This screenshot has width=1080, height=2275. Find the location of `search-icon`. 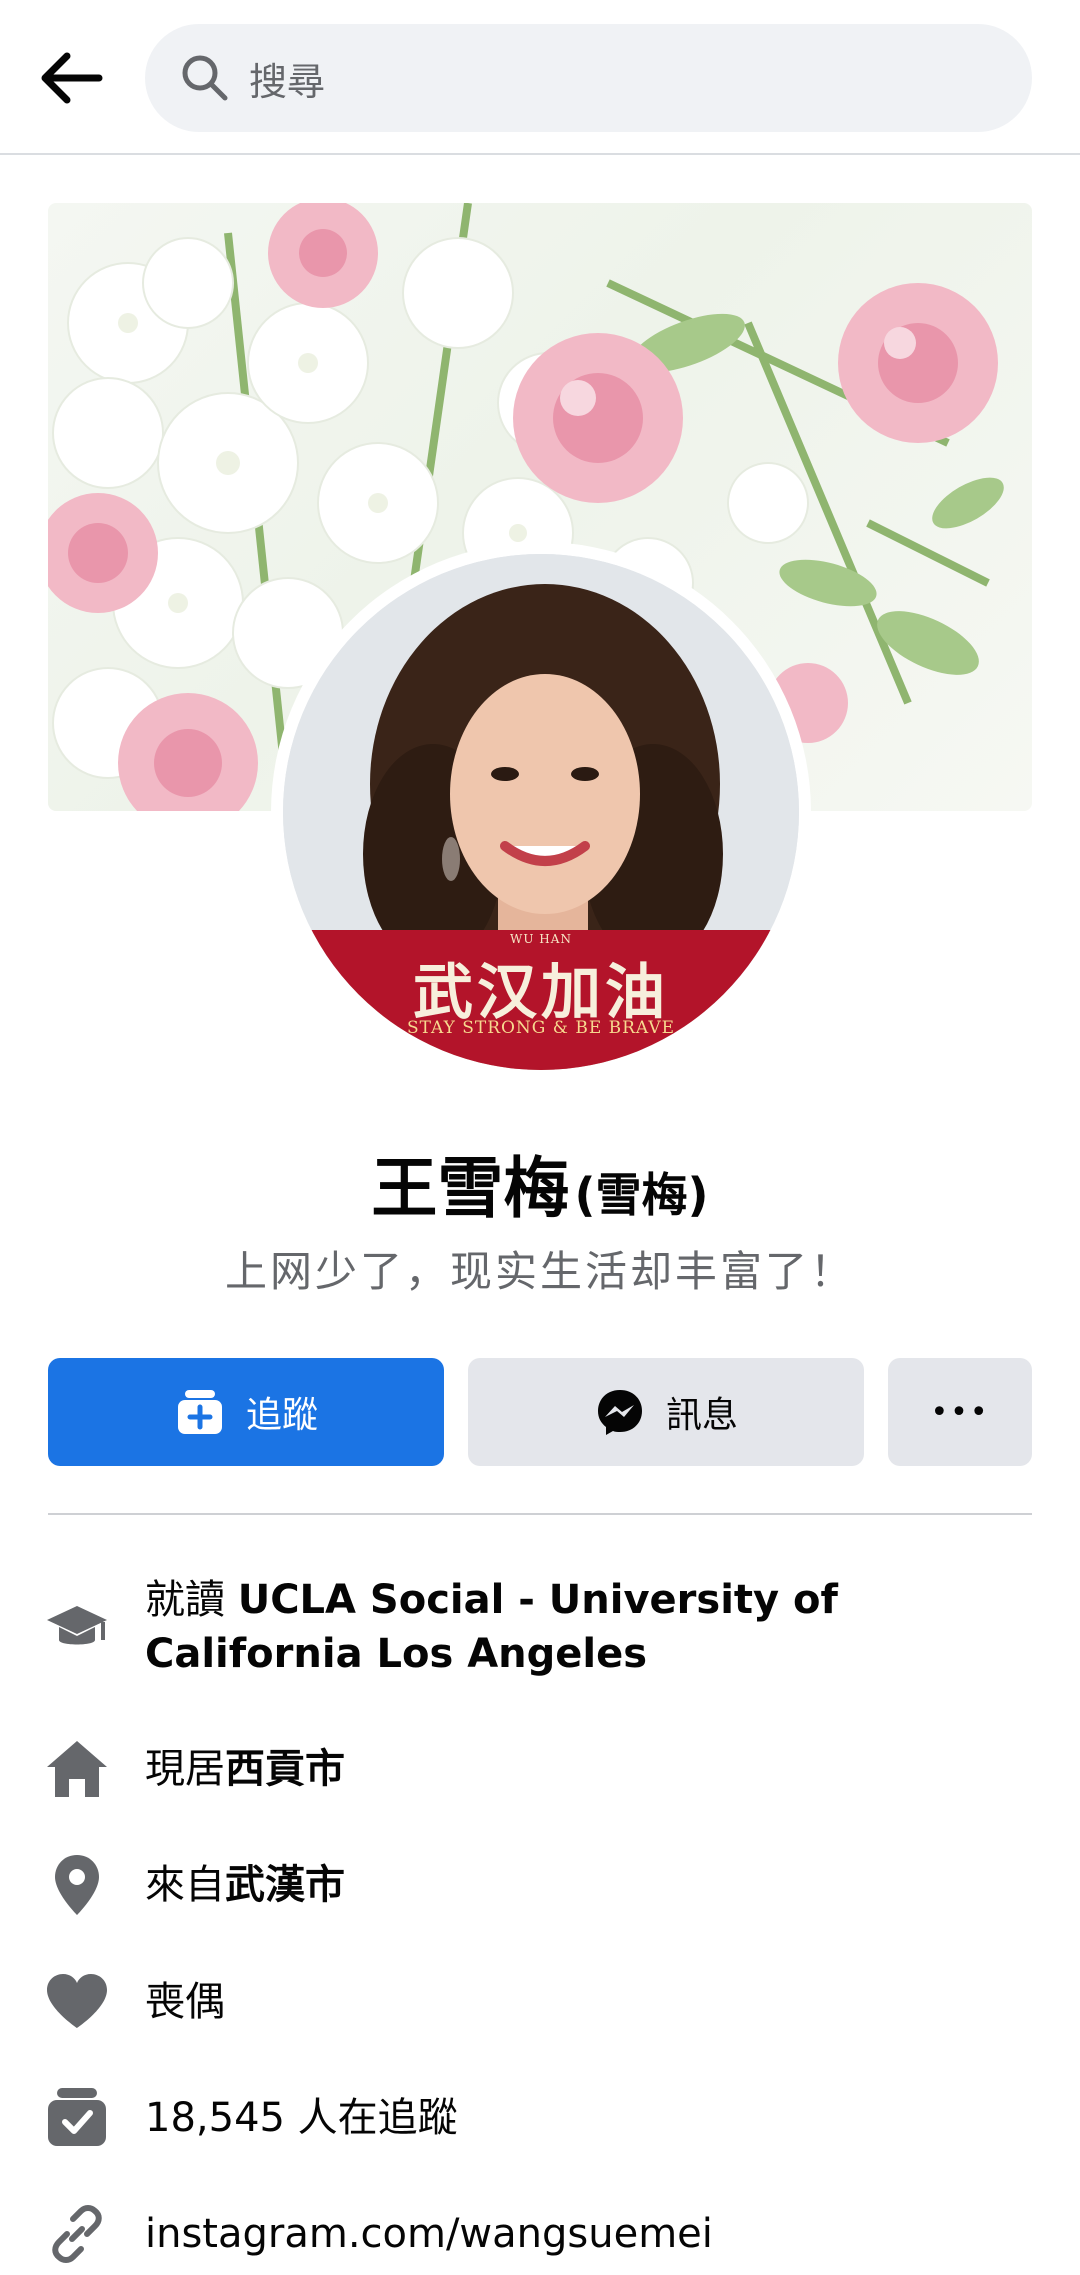

search-icon is located at coordinates (205, 78).